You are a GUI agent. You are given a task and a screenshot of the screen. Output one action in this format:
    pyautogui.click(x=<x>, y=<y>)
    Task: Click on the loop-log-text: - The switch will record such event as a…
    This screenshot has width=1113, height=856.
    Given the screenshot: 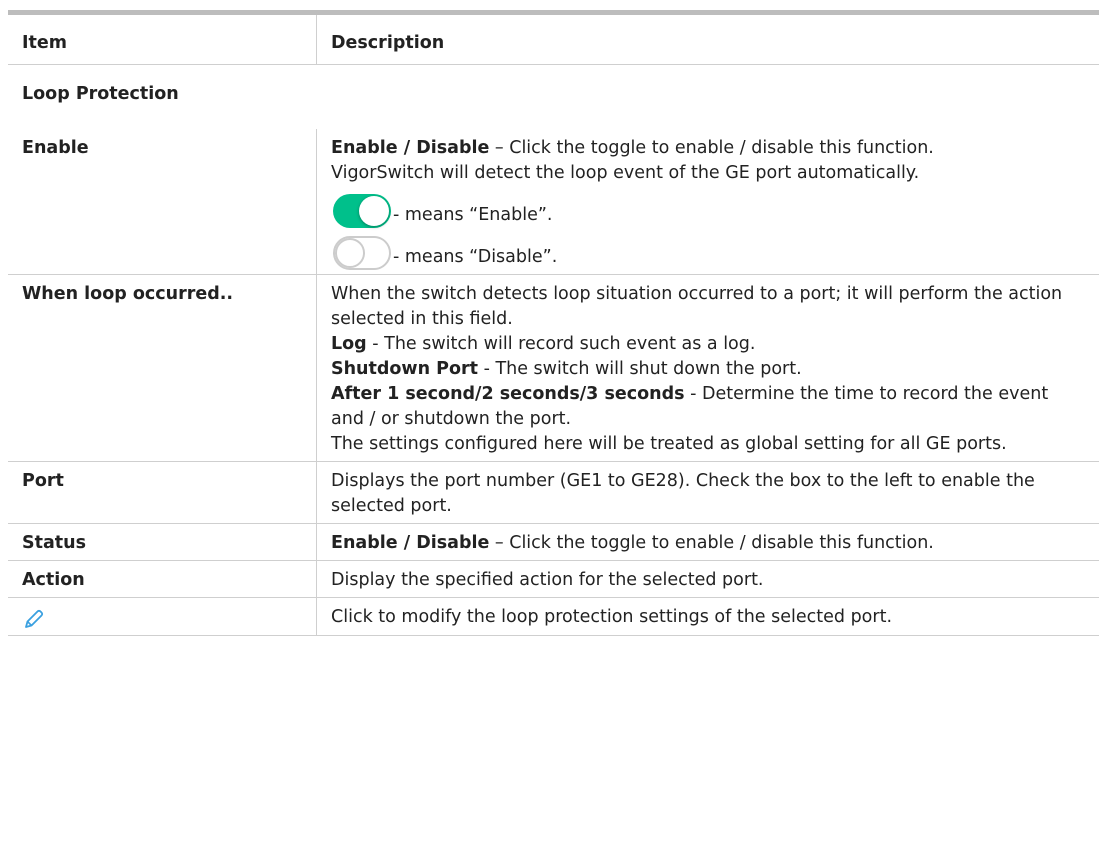 What is the action you would take?
    pyautogui.click(x=561, y=344)
    